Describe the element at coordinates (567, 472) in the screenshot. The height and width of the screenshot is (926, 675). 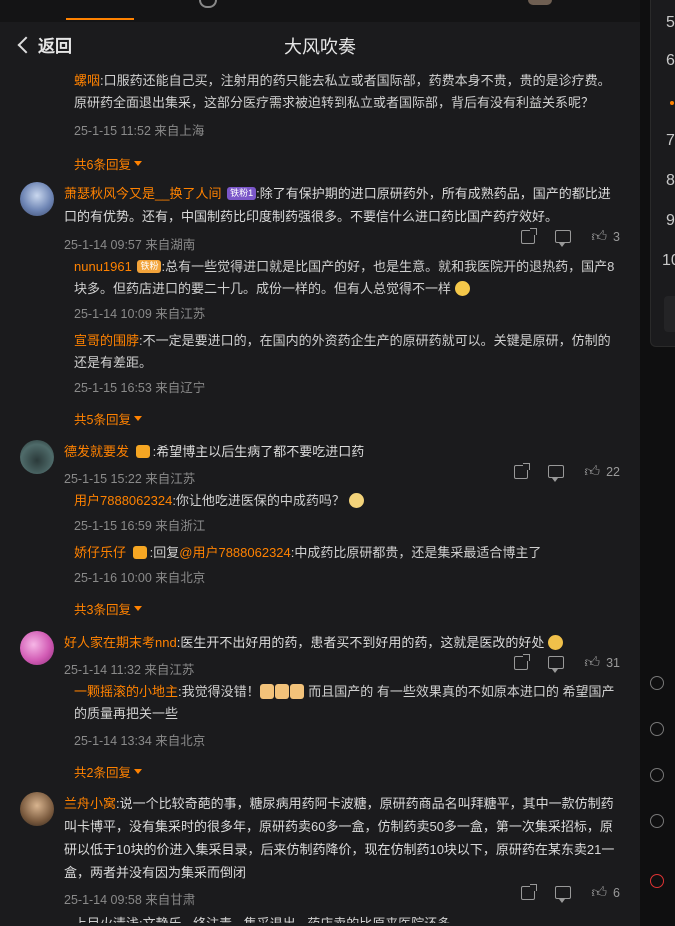
I see `comment-actions: 👍︎ 22` at that location.